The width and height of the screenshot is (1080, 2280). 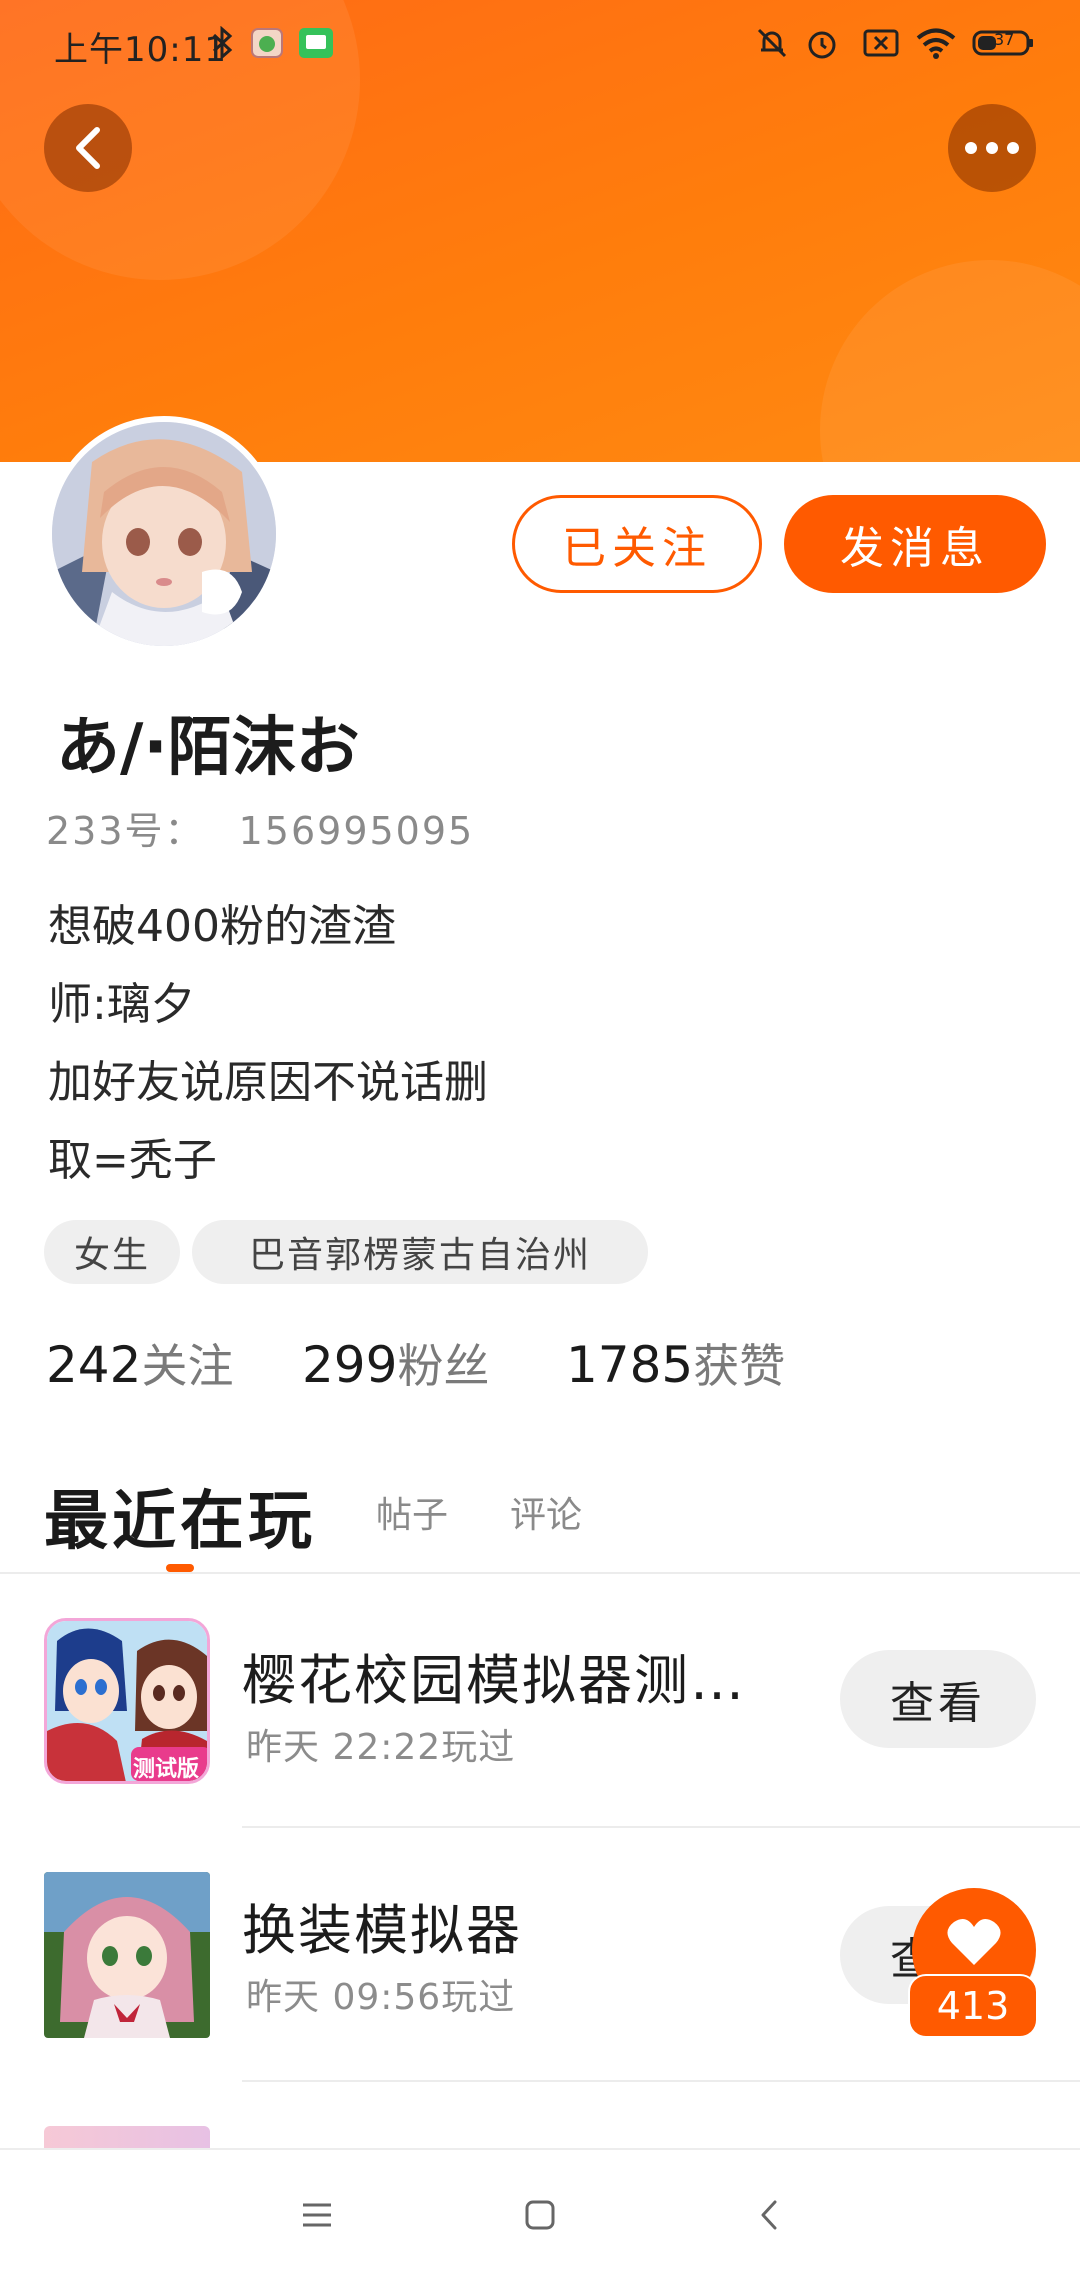 What do you see at coordinates (822, 43) in the screenshot?
I see `alarm-icon` at bounding box center [822, 43].